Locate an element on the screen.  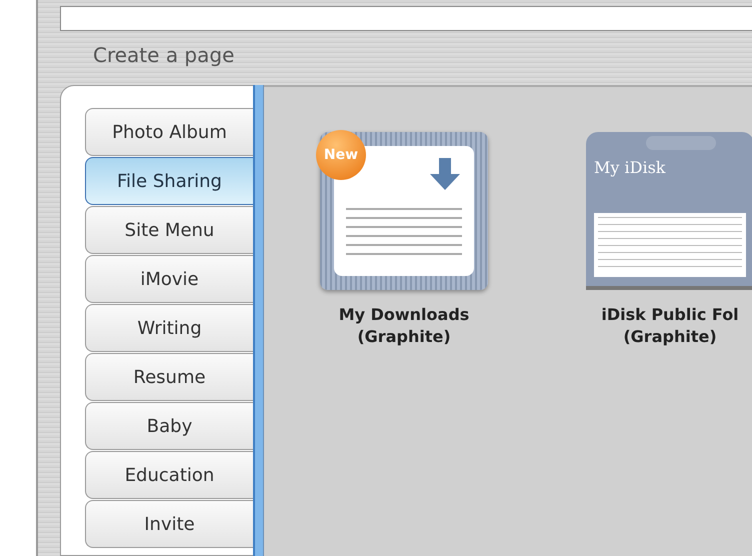
category-tab: Invite is located at coordinates (169, 524).